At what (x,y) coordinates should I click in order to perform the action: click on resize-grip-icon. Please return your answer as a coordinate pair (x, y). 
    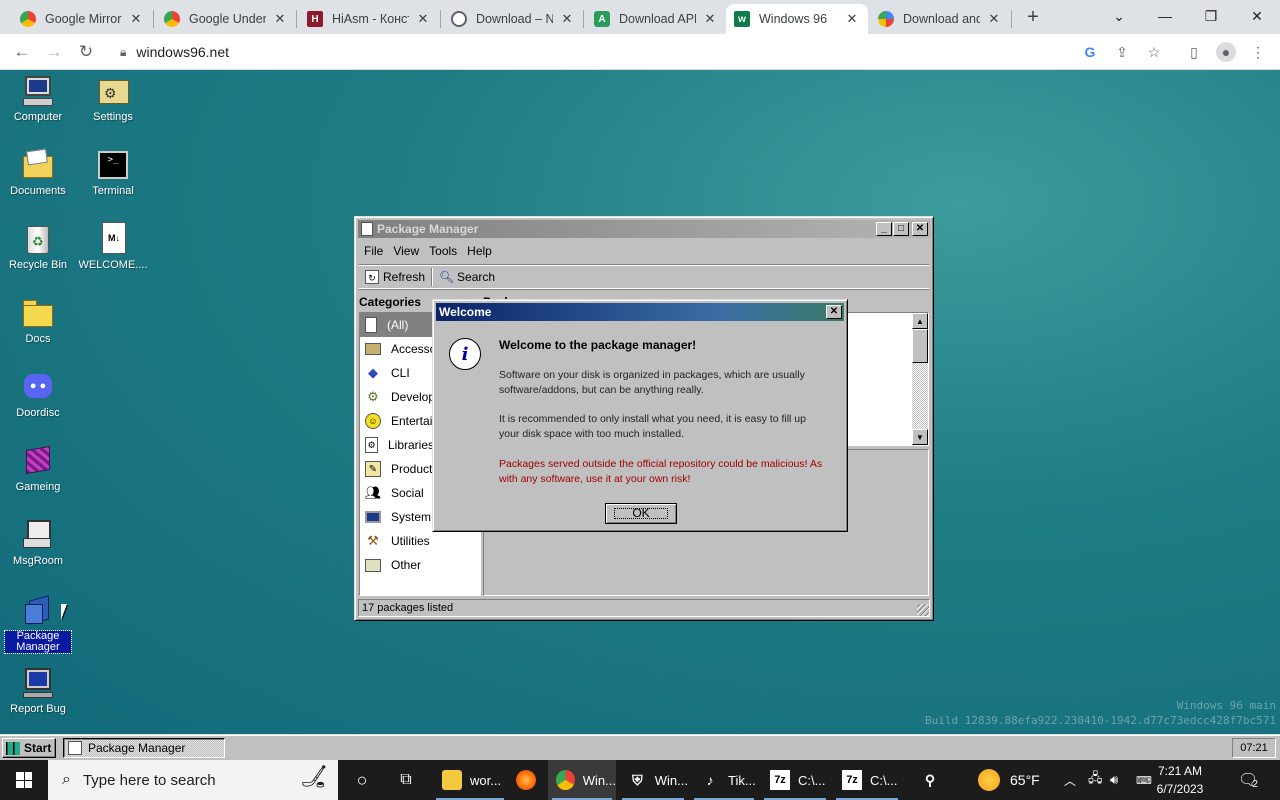
    Looking at the image, I should click on (923, 610).